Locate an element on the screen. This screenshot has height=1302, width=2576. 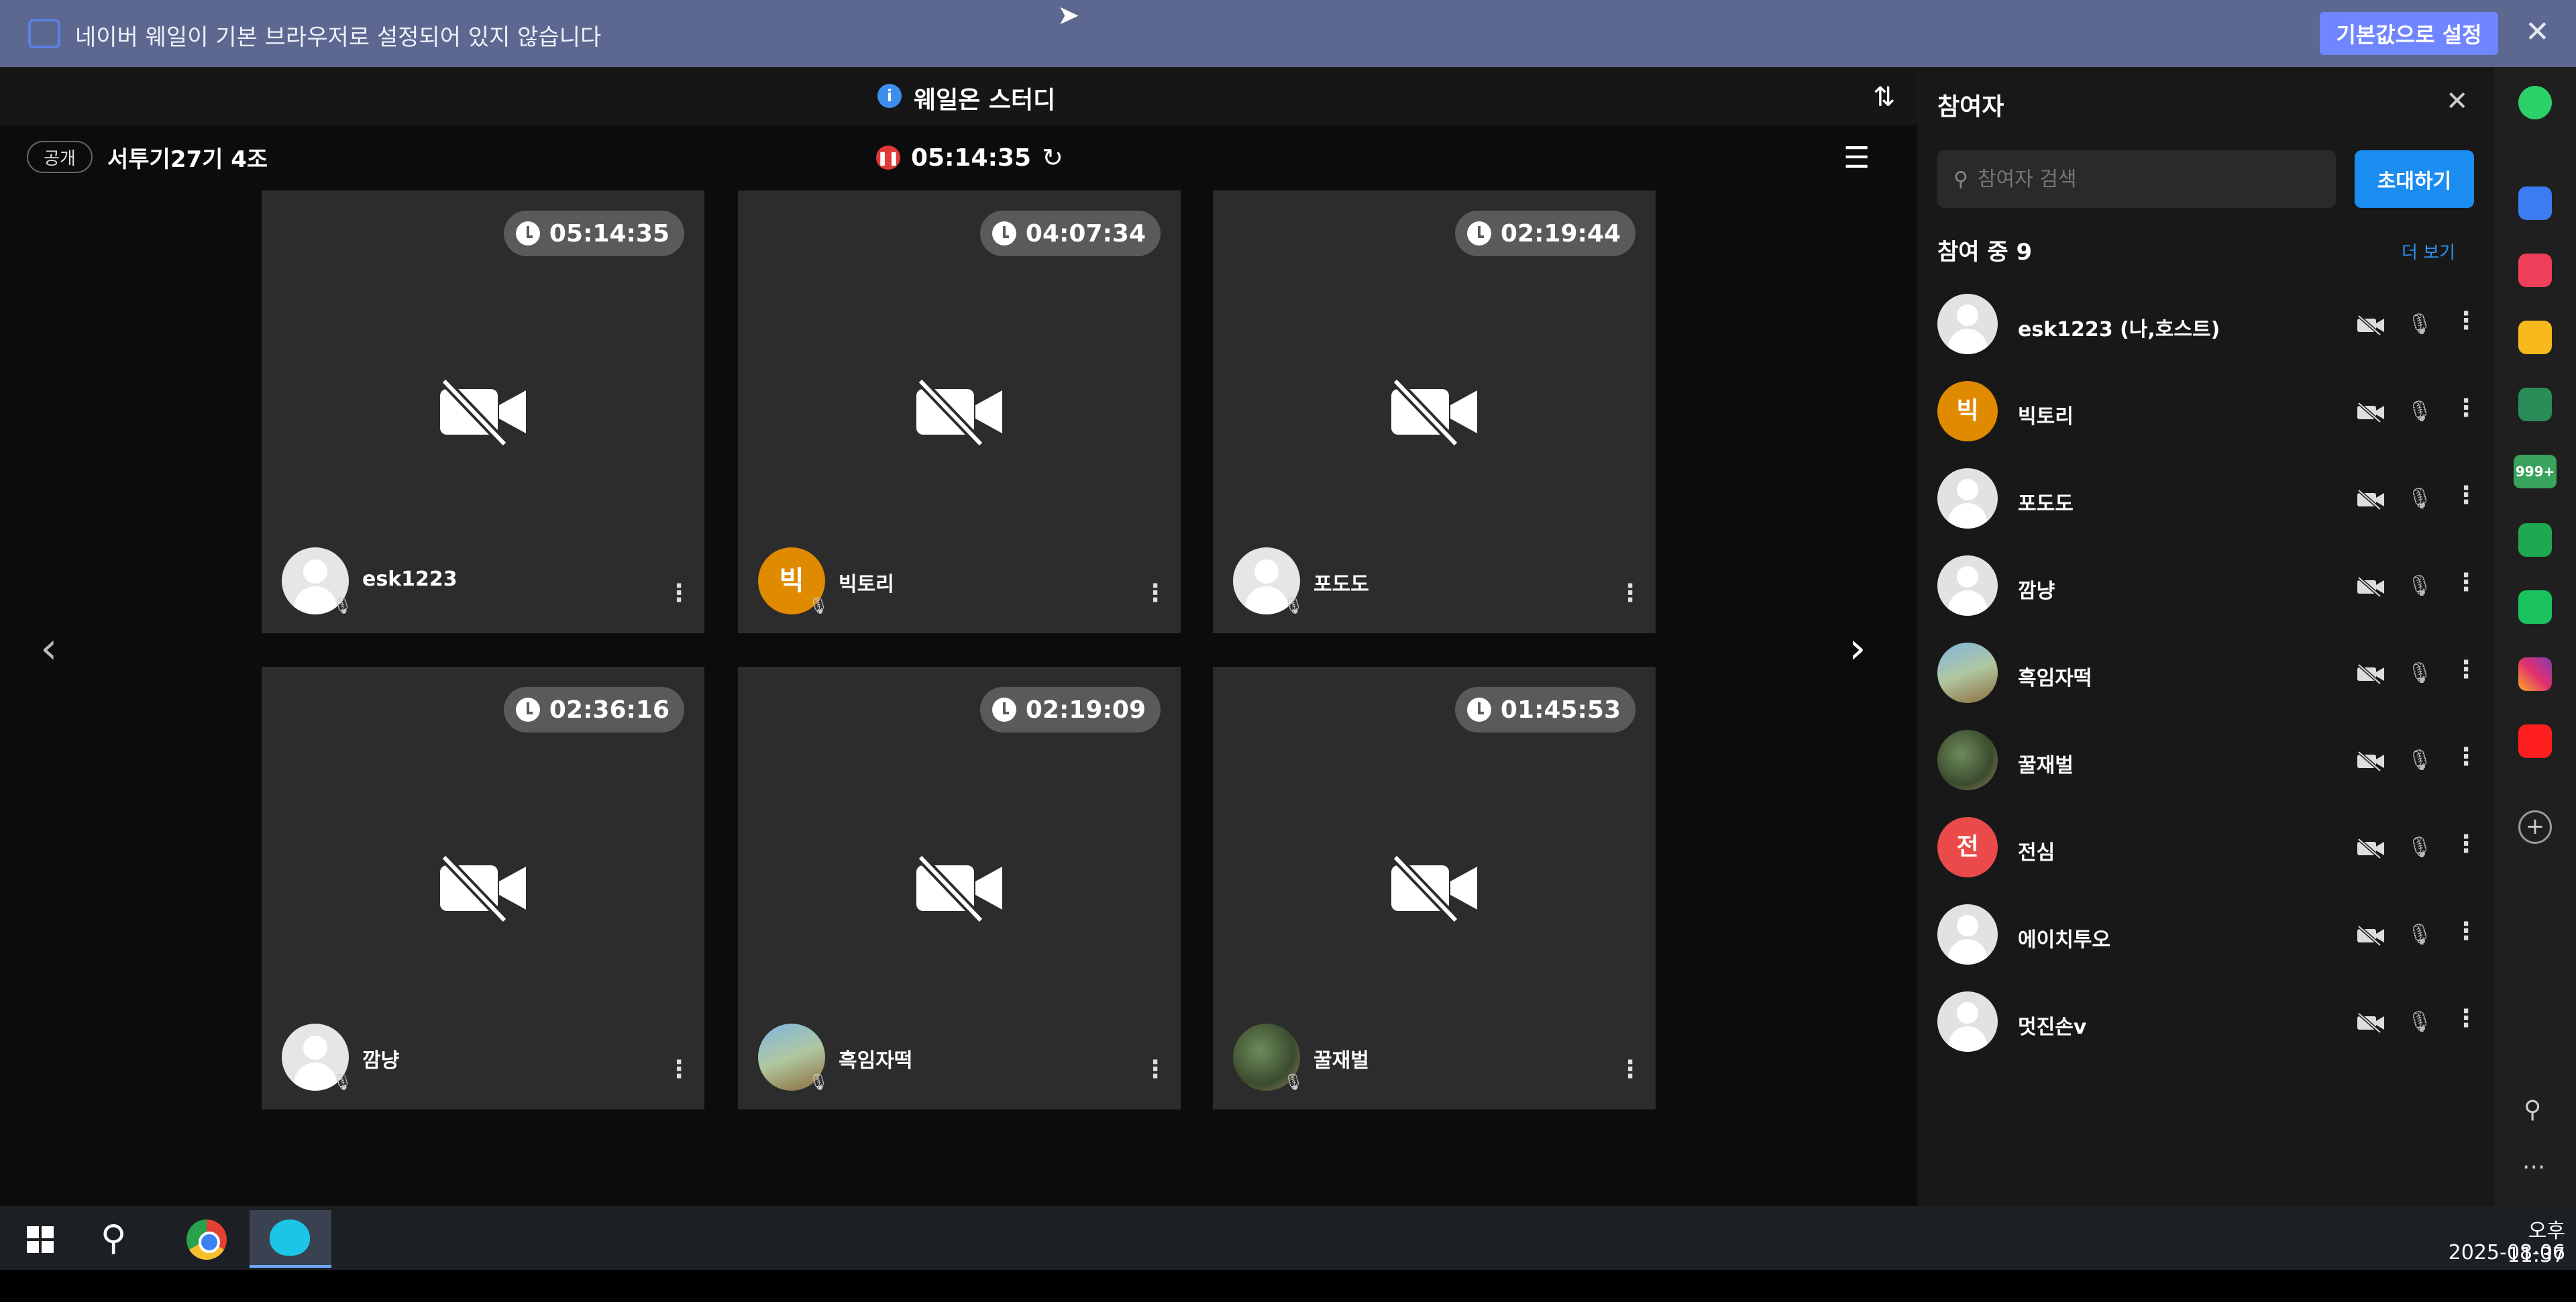
participant-row: 포도도 🎙 ⋮ is located at coordinates (2207, 498).